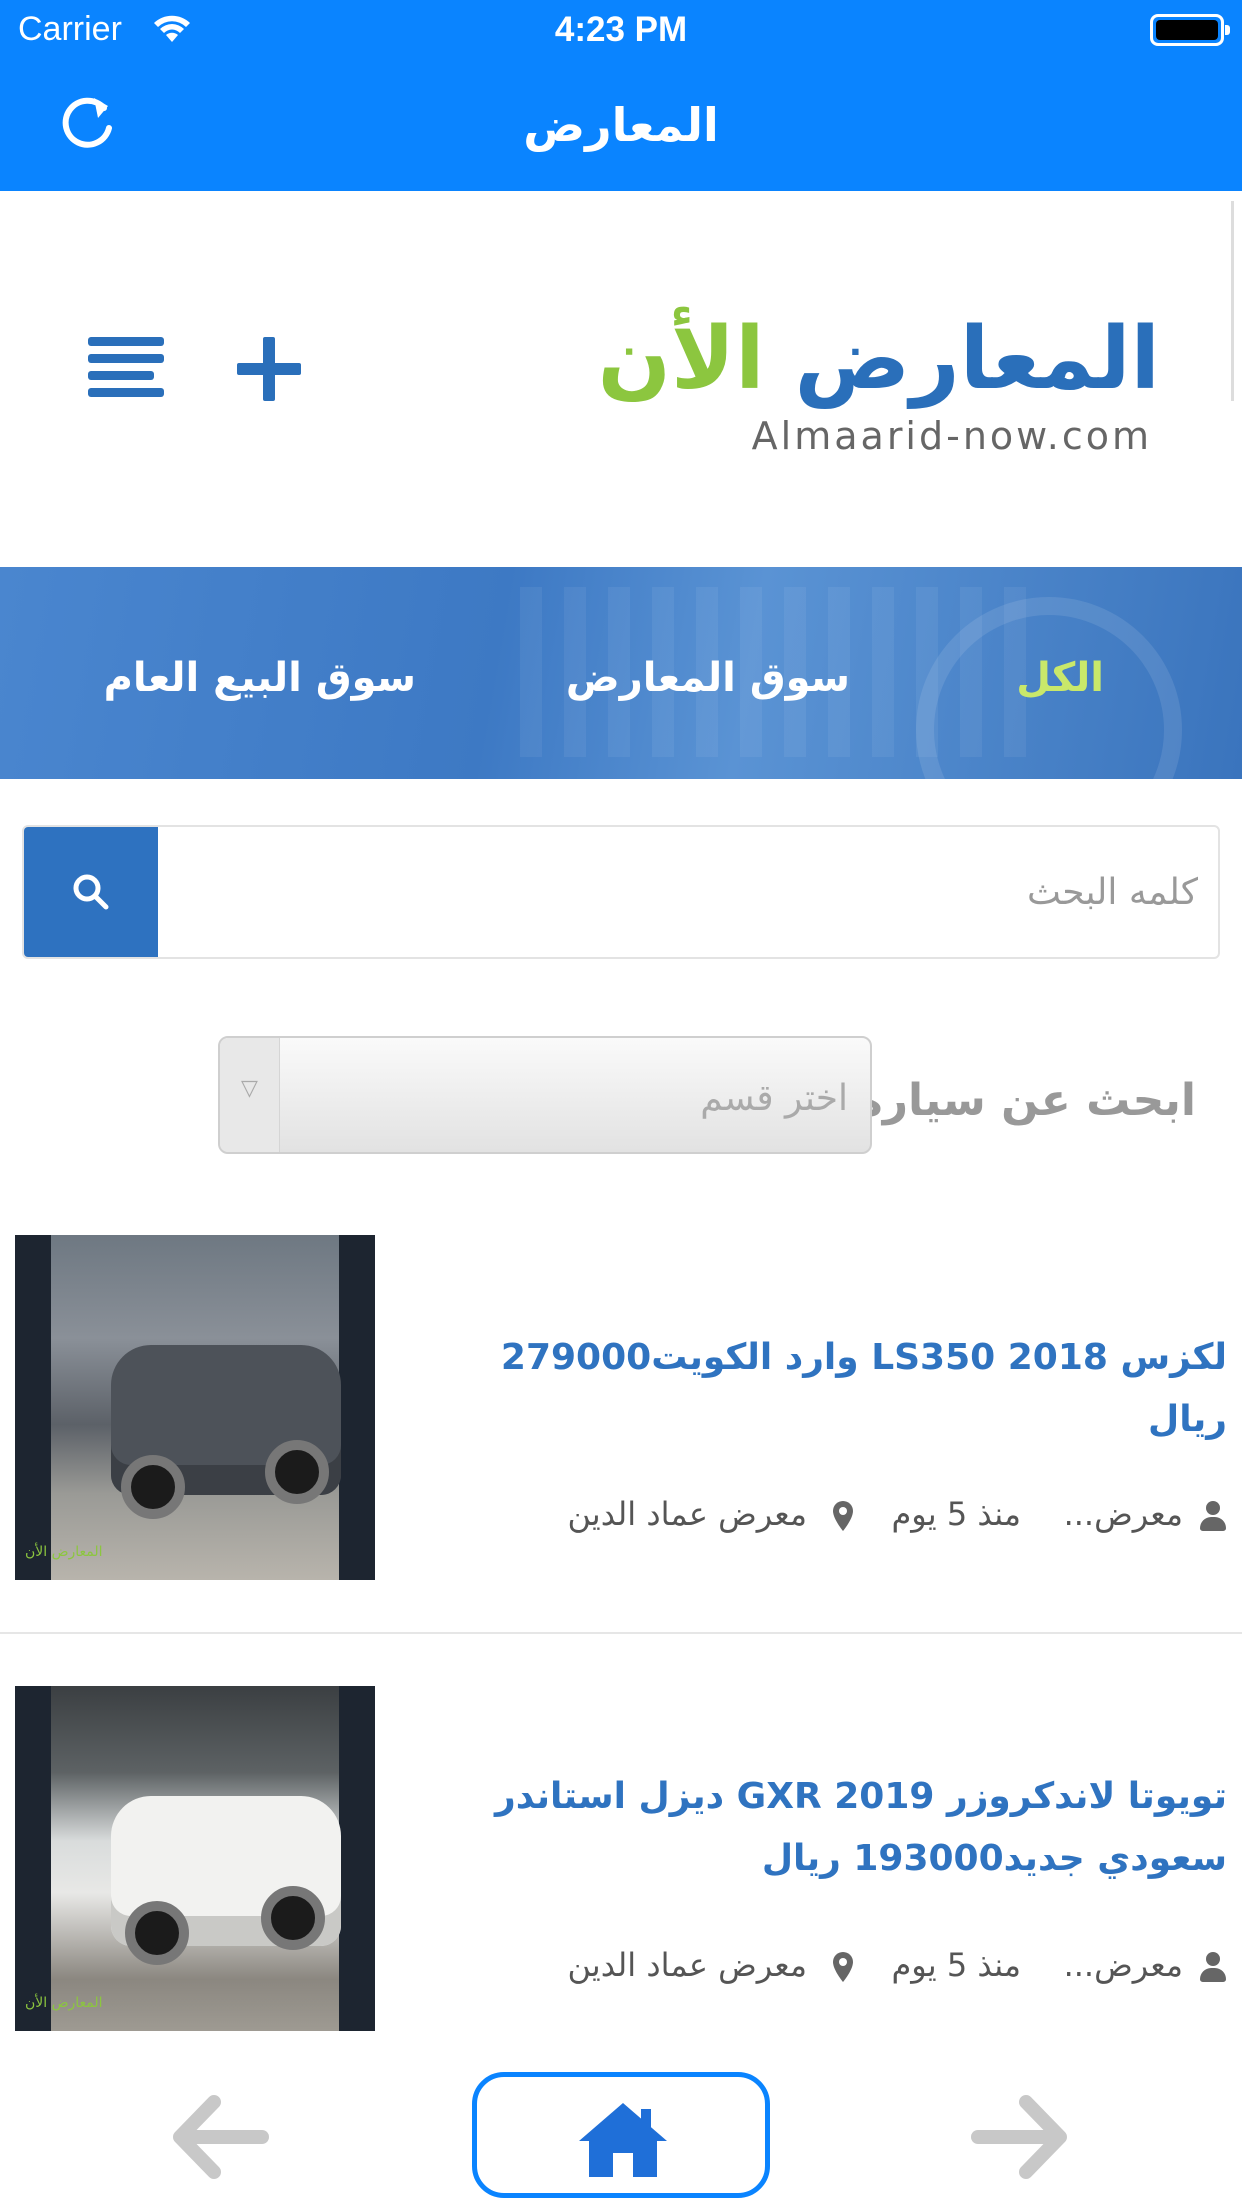 Image resolution: width=1242 pixels, height=2208 pixels. What do you see at coordinates (1026, 1100) in the screenshot?
I see `filter-label: ابحث عن سيارة` at bounding box center [1026, 1100].